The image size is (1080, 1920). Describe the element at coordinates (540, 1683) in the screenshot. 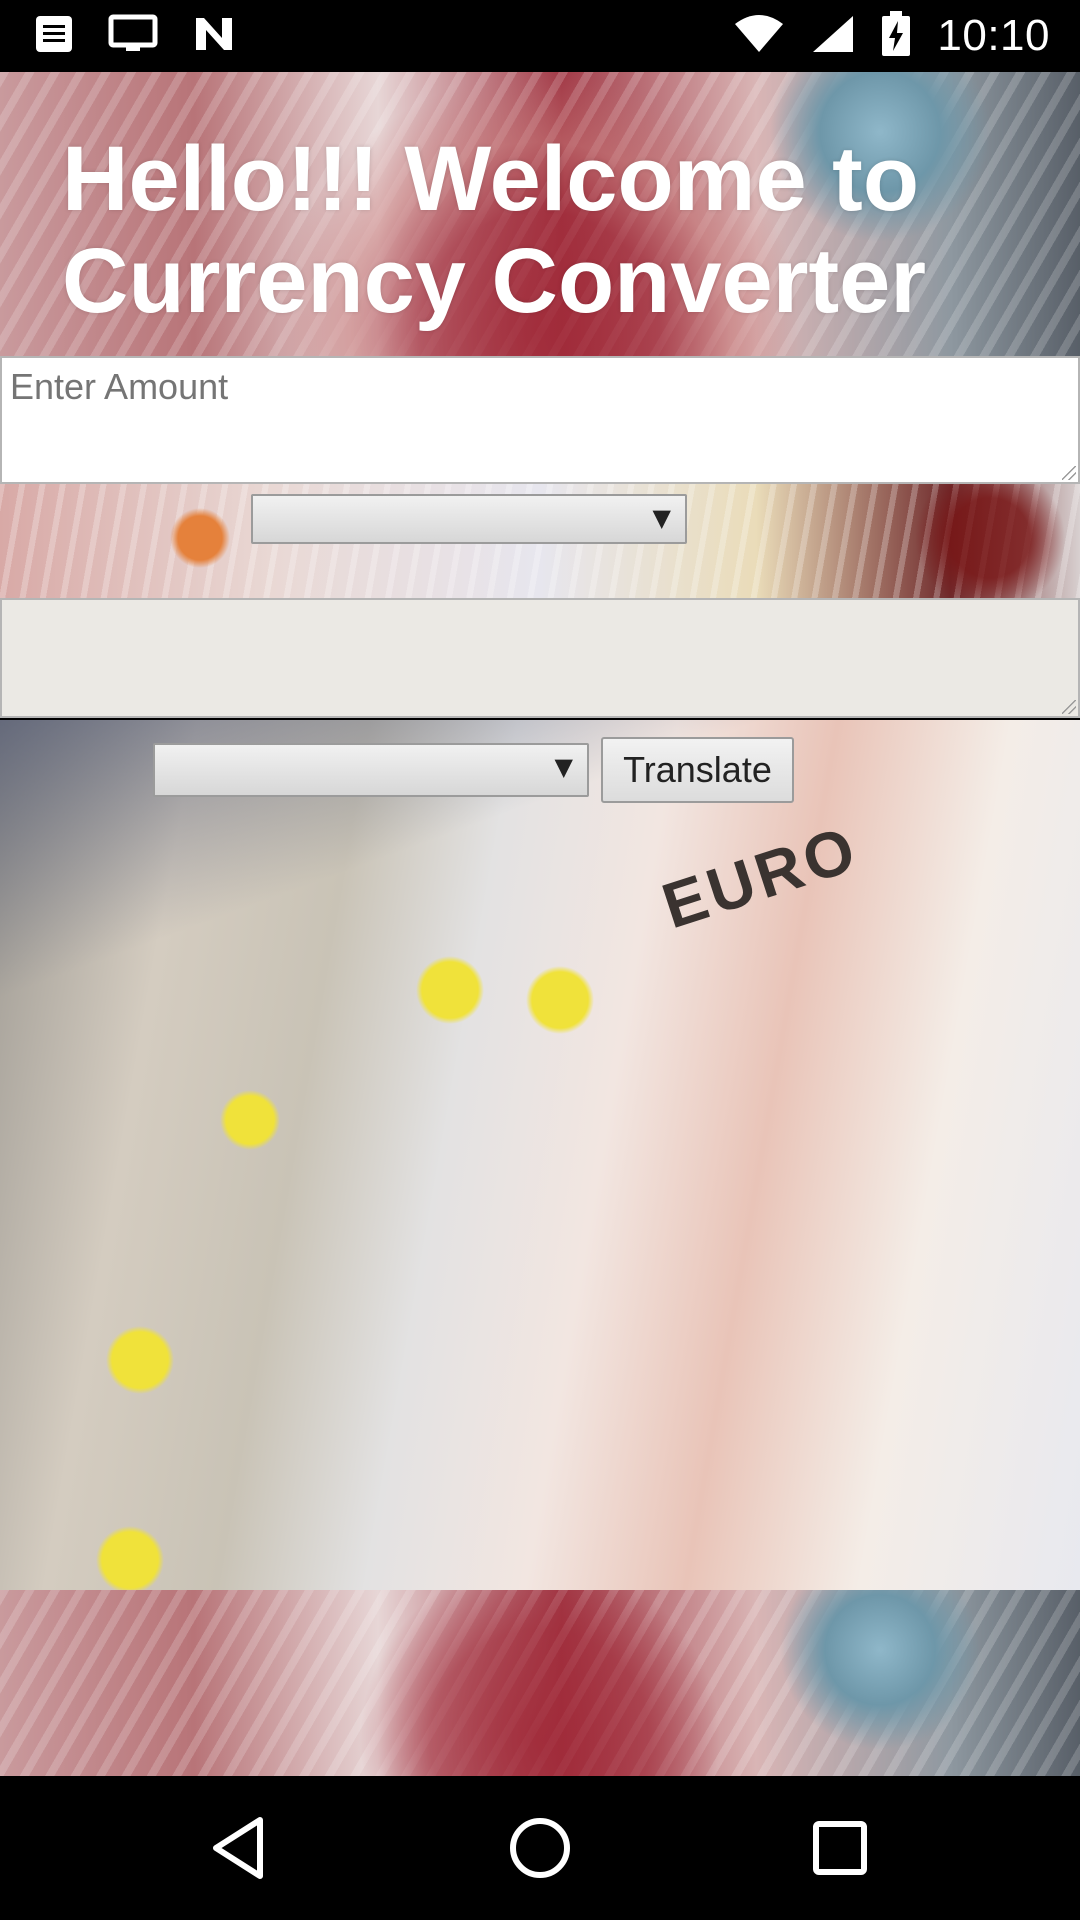

I see `banknote-background-bottom` at that location.